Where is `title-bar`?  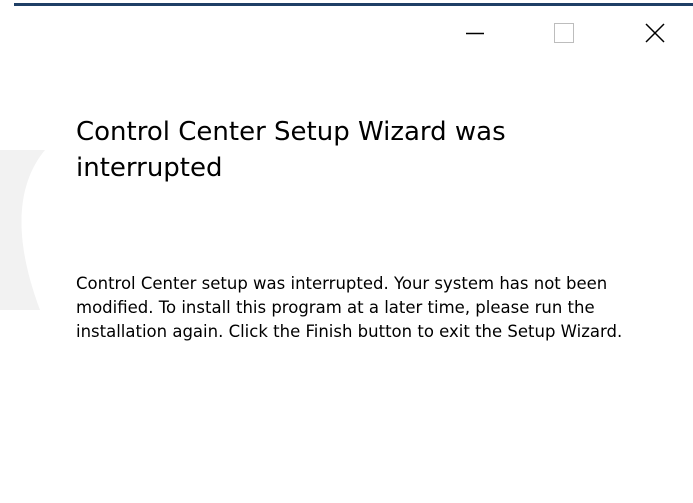 title-bar is located at coordinates (346, 32).